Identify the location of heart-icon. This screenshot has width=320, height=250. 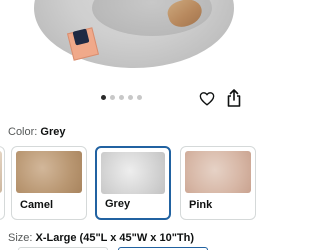
(207, 98).